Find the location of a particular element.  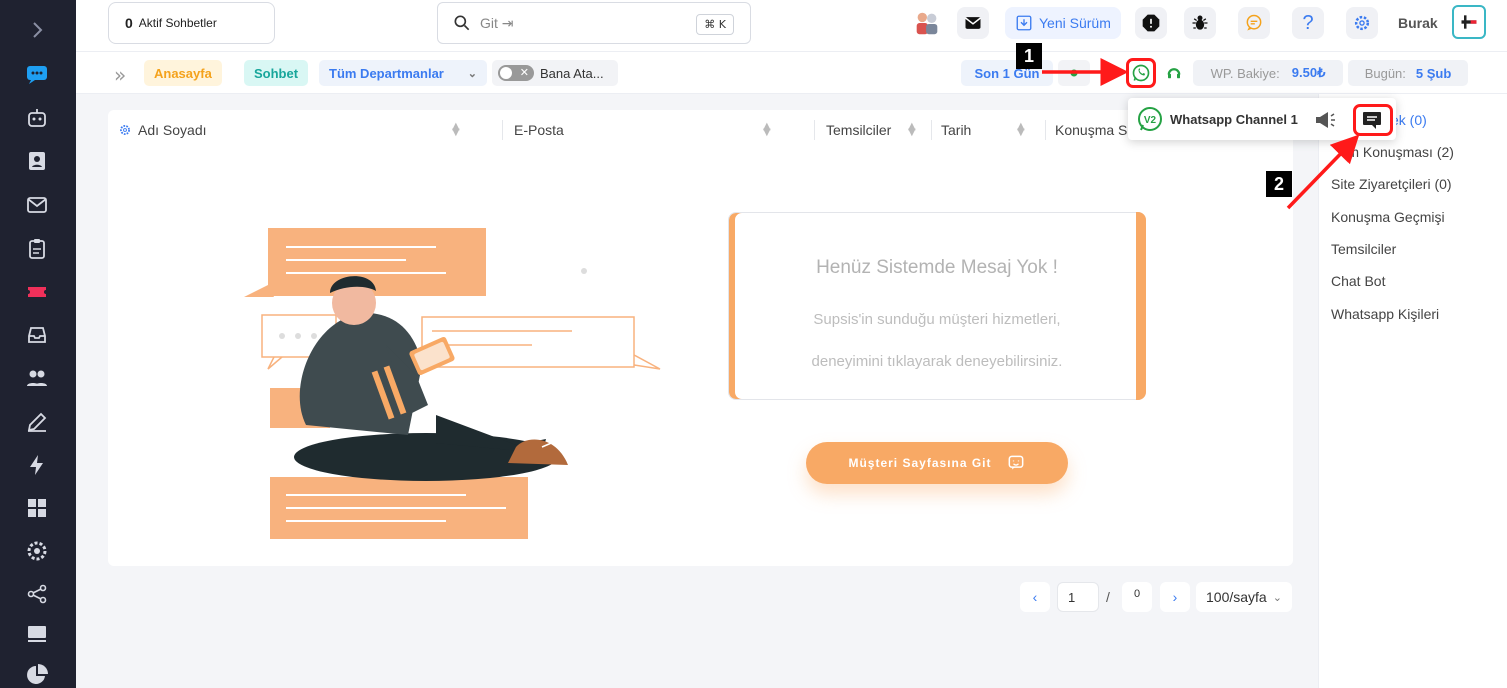

contact-card-icon is located at coordinates (37, 161).